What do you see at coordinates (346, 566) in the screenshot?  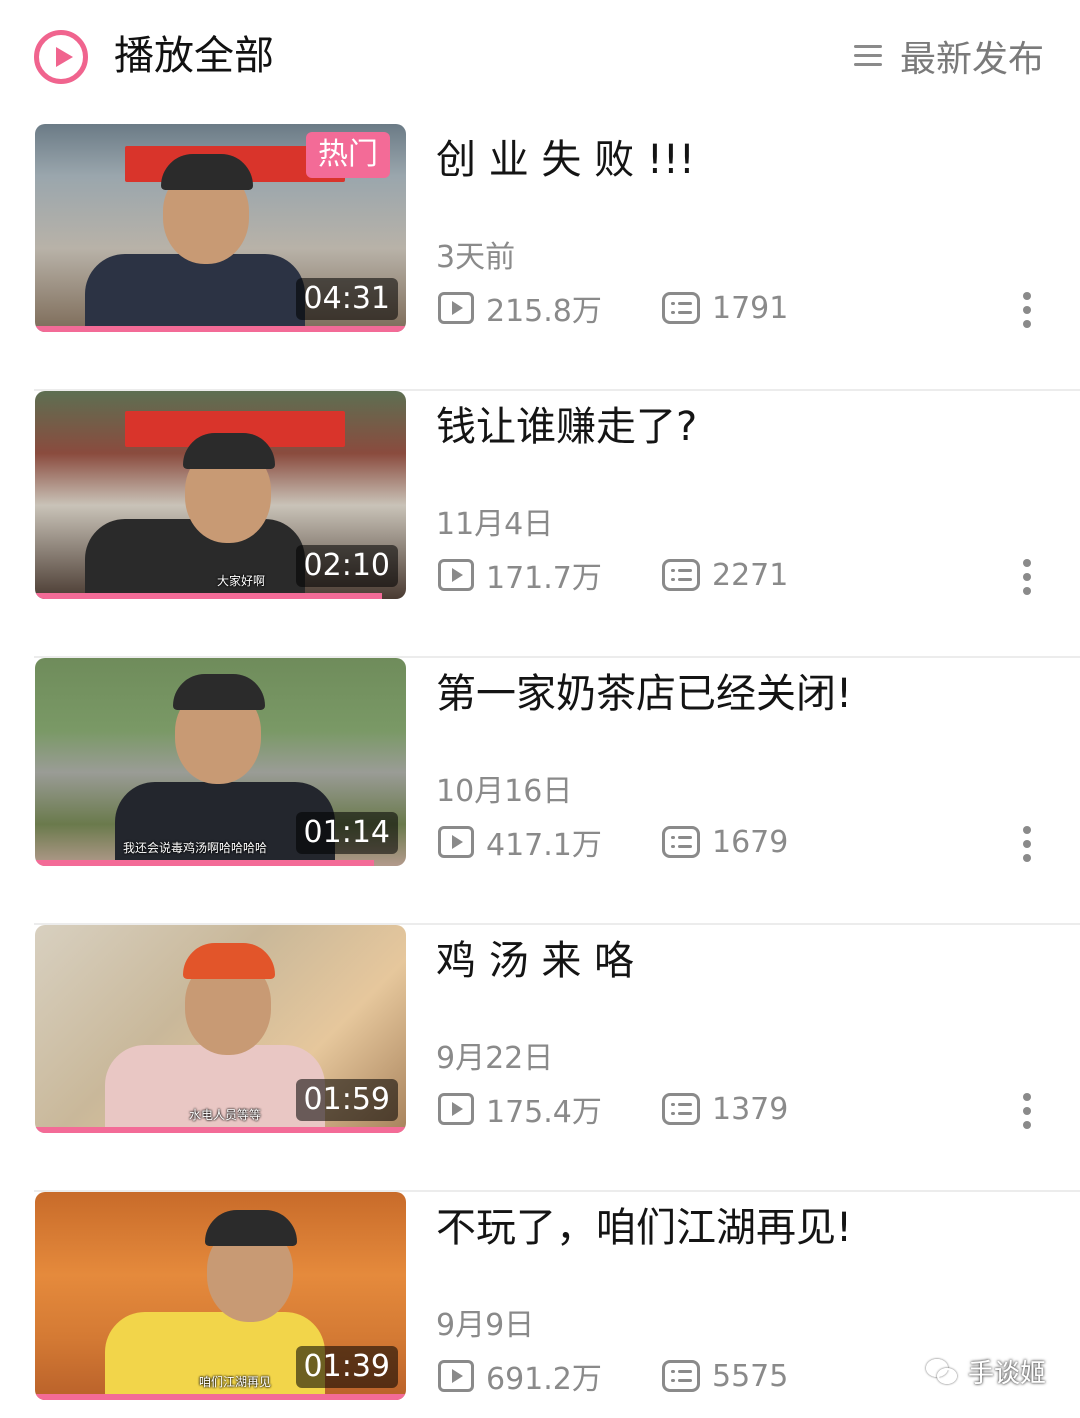 I see `video-duration: 02:10` at bounding box center [346, 566].